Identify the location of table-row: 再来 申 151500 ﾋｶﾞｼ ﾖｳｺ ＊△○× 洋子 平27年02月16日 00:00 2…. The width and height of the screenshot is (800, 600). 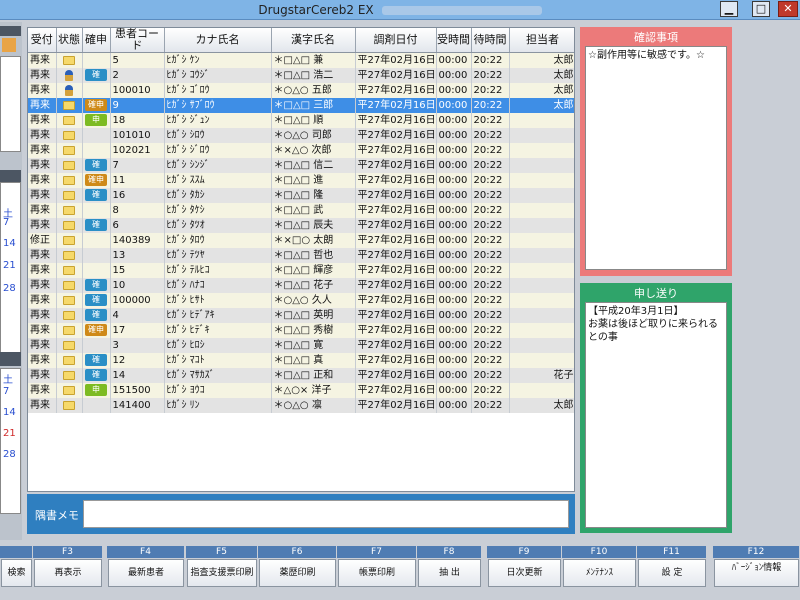
(301, 390).